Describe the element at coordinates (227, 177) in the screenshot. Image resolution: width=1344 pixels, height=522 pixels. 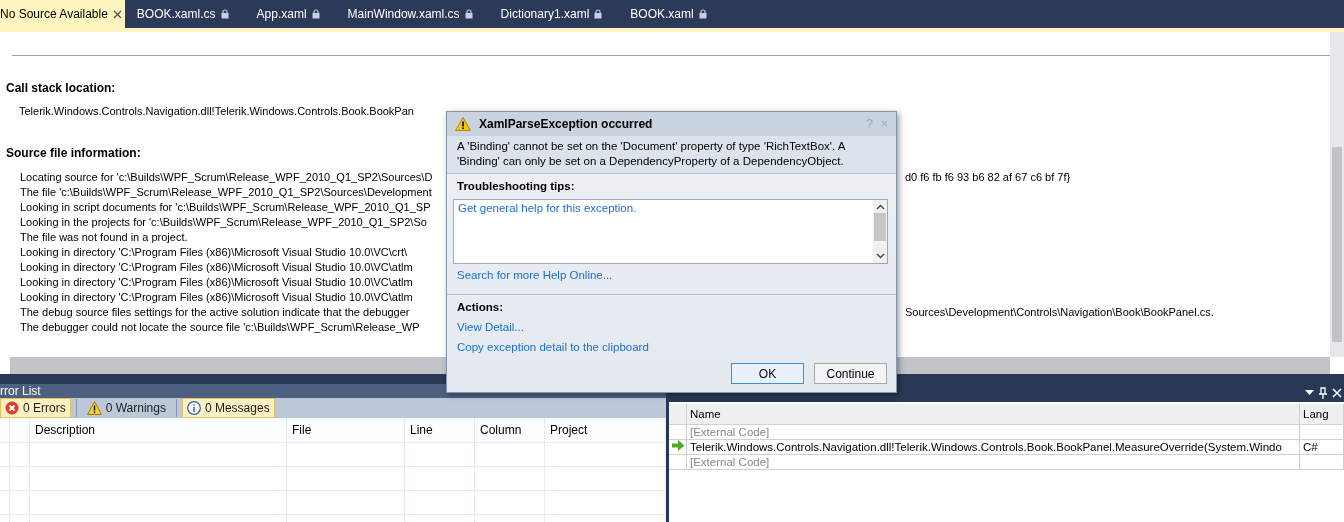
I see `log-line: Locating source for 'c:\Builds\WPF_Scrum\Release_WPF_2010_Q1_SP2\Sources\D` at that location.